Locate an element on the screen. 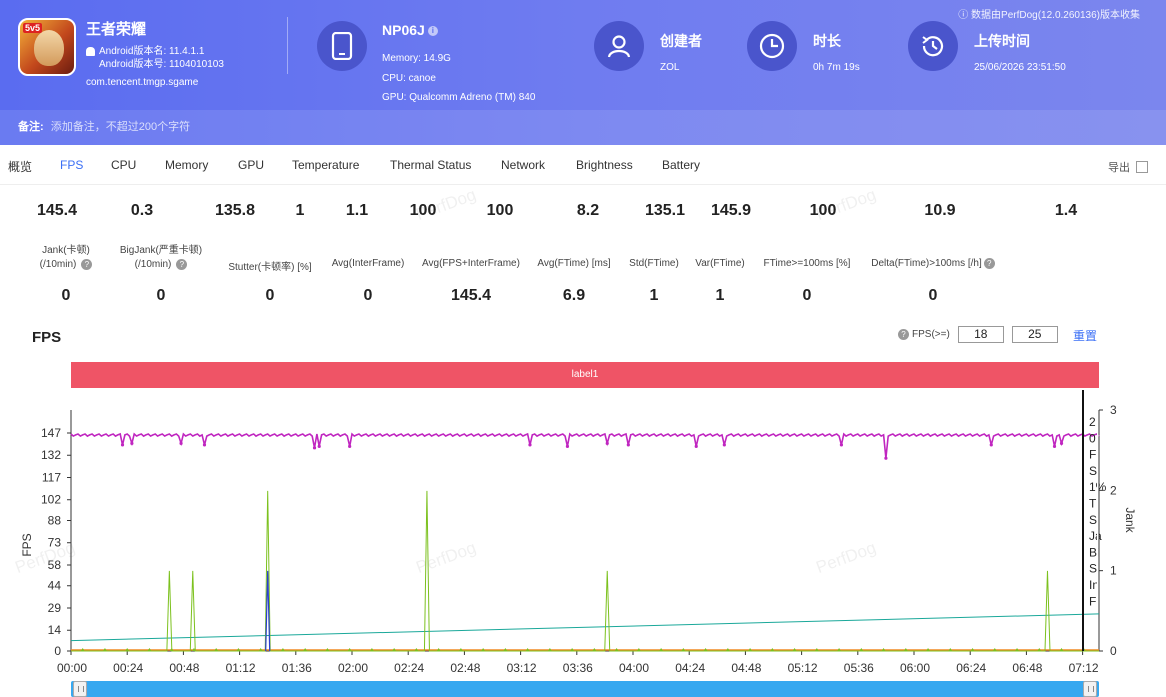 The height and width of the screenshot is (697, 1166). stat-value: 145.4 is located at coordinates (471, 295).